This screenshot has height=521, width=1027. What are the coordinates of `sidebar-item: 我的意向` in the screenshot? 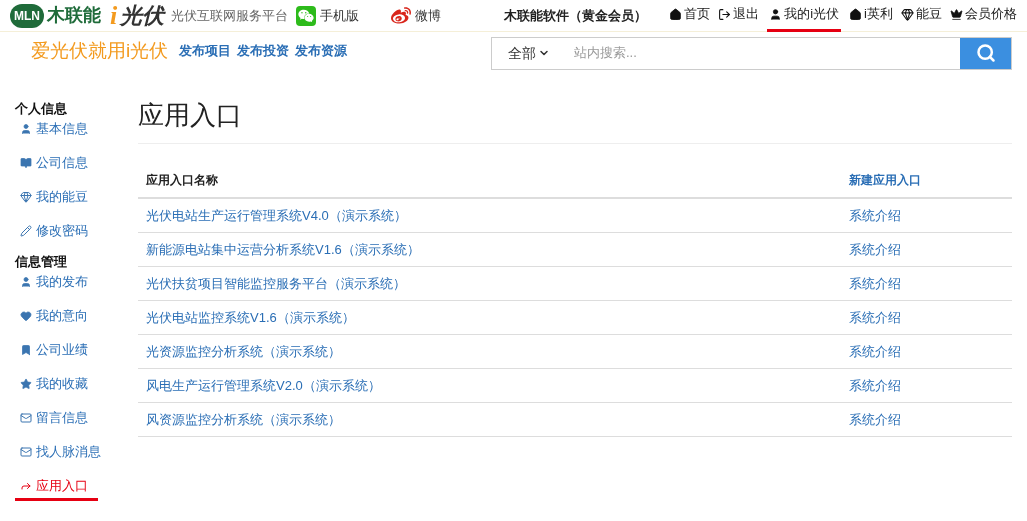 It's located at (56, 317).